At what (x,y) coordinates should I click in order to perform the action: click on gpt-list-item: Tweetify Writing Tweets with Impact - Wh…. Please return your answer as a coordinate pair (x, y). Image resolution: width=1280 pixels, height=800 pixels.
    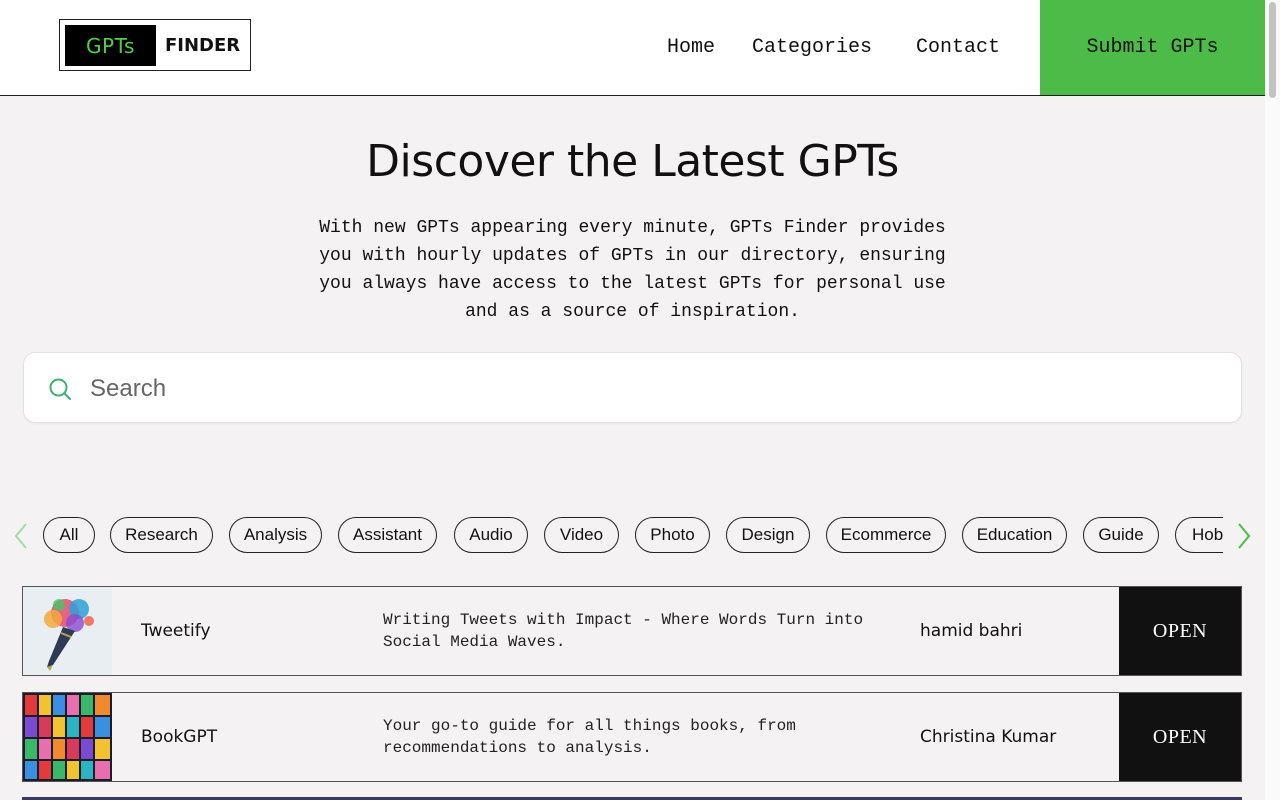
    Looking at the image, I should click on (632, 631).